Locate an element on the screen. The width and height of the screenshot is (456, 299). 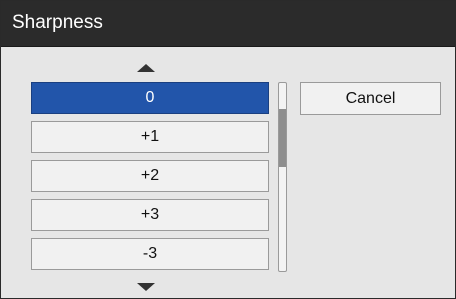
list-scrollbar is located at coordinates (282, 177).